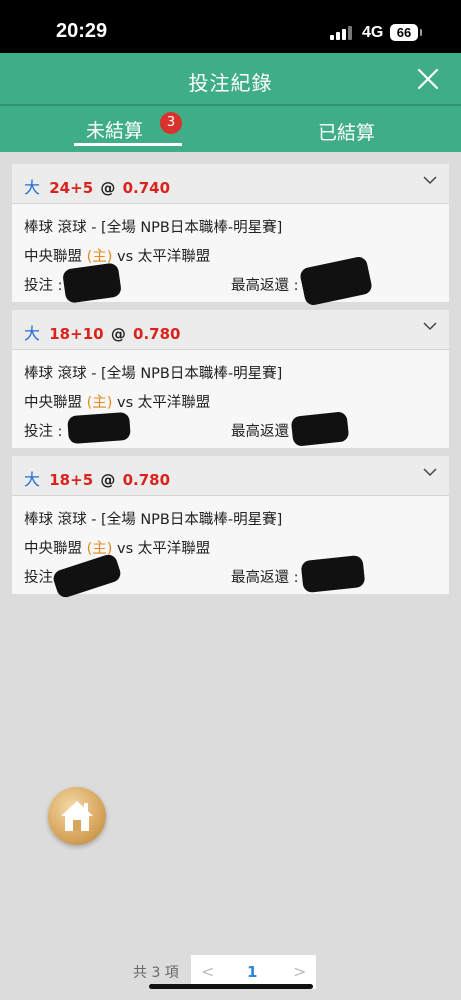  I want to click on tab-settled: 已結算, so click(345, 129).